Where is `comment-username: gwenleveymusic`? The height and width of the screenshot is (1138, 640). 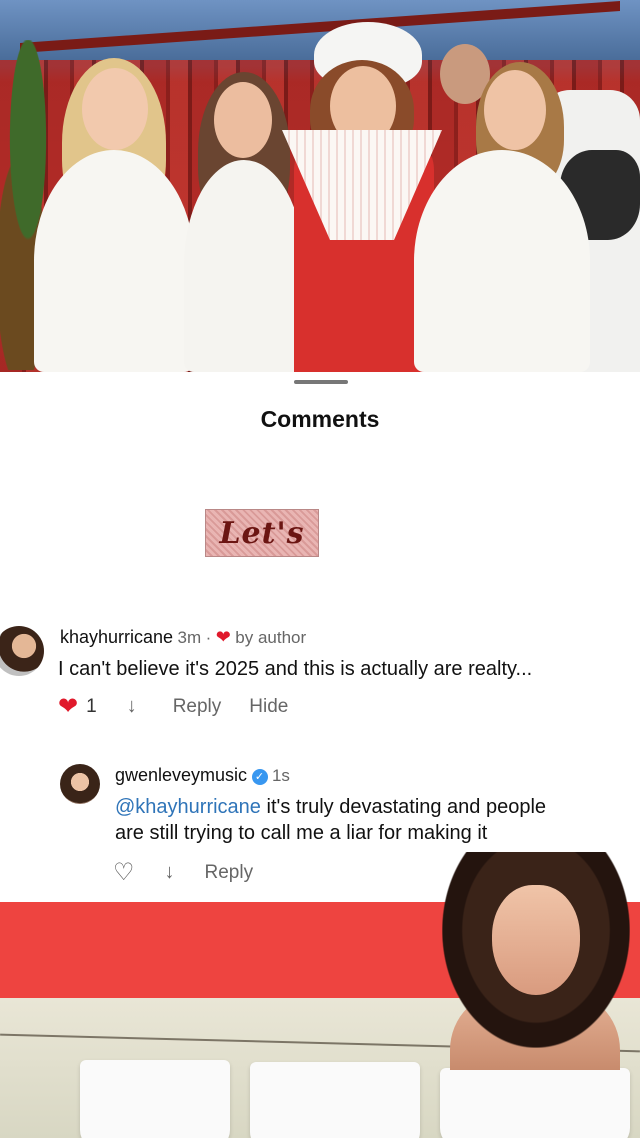 comment-username: gwenleveymusic is located at coordinates (181, 775).